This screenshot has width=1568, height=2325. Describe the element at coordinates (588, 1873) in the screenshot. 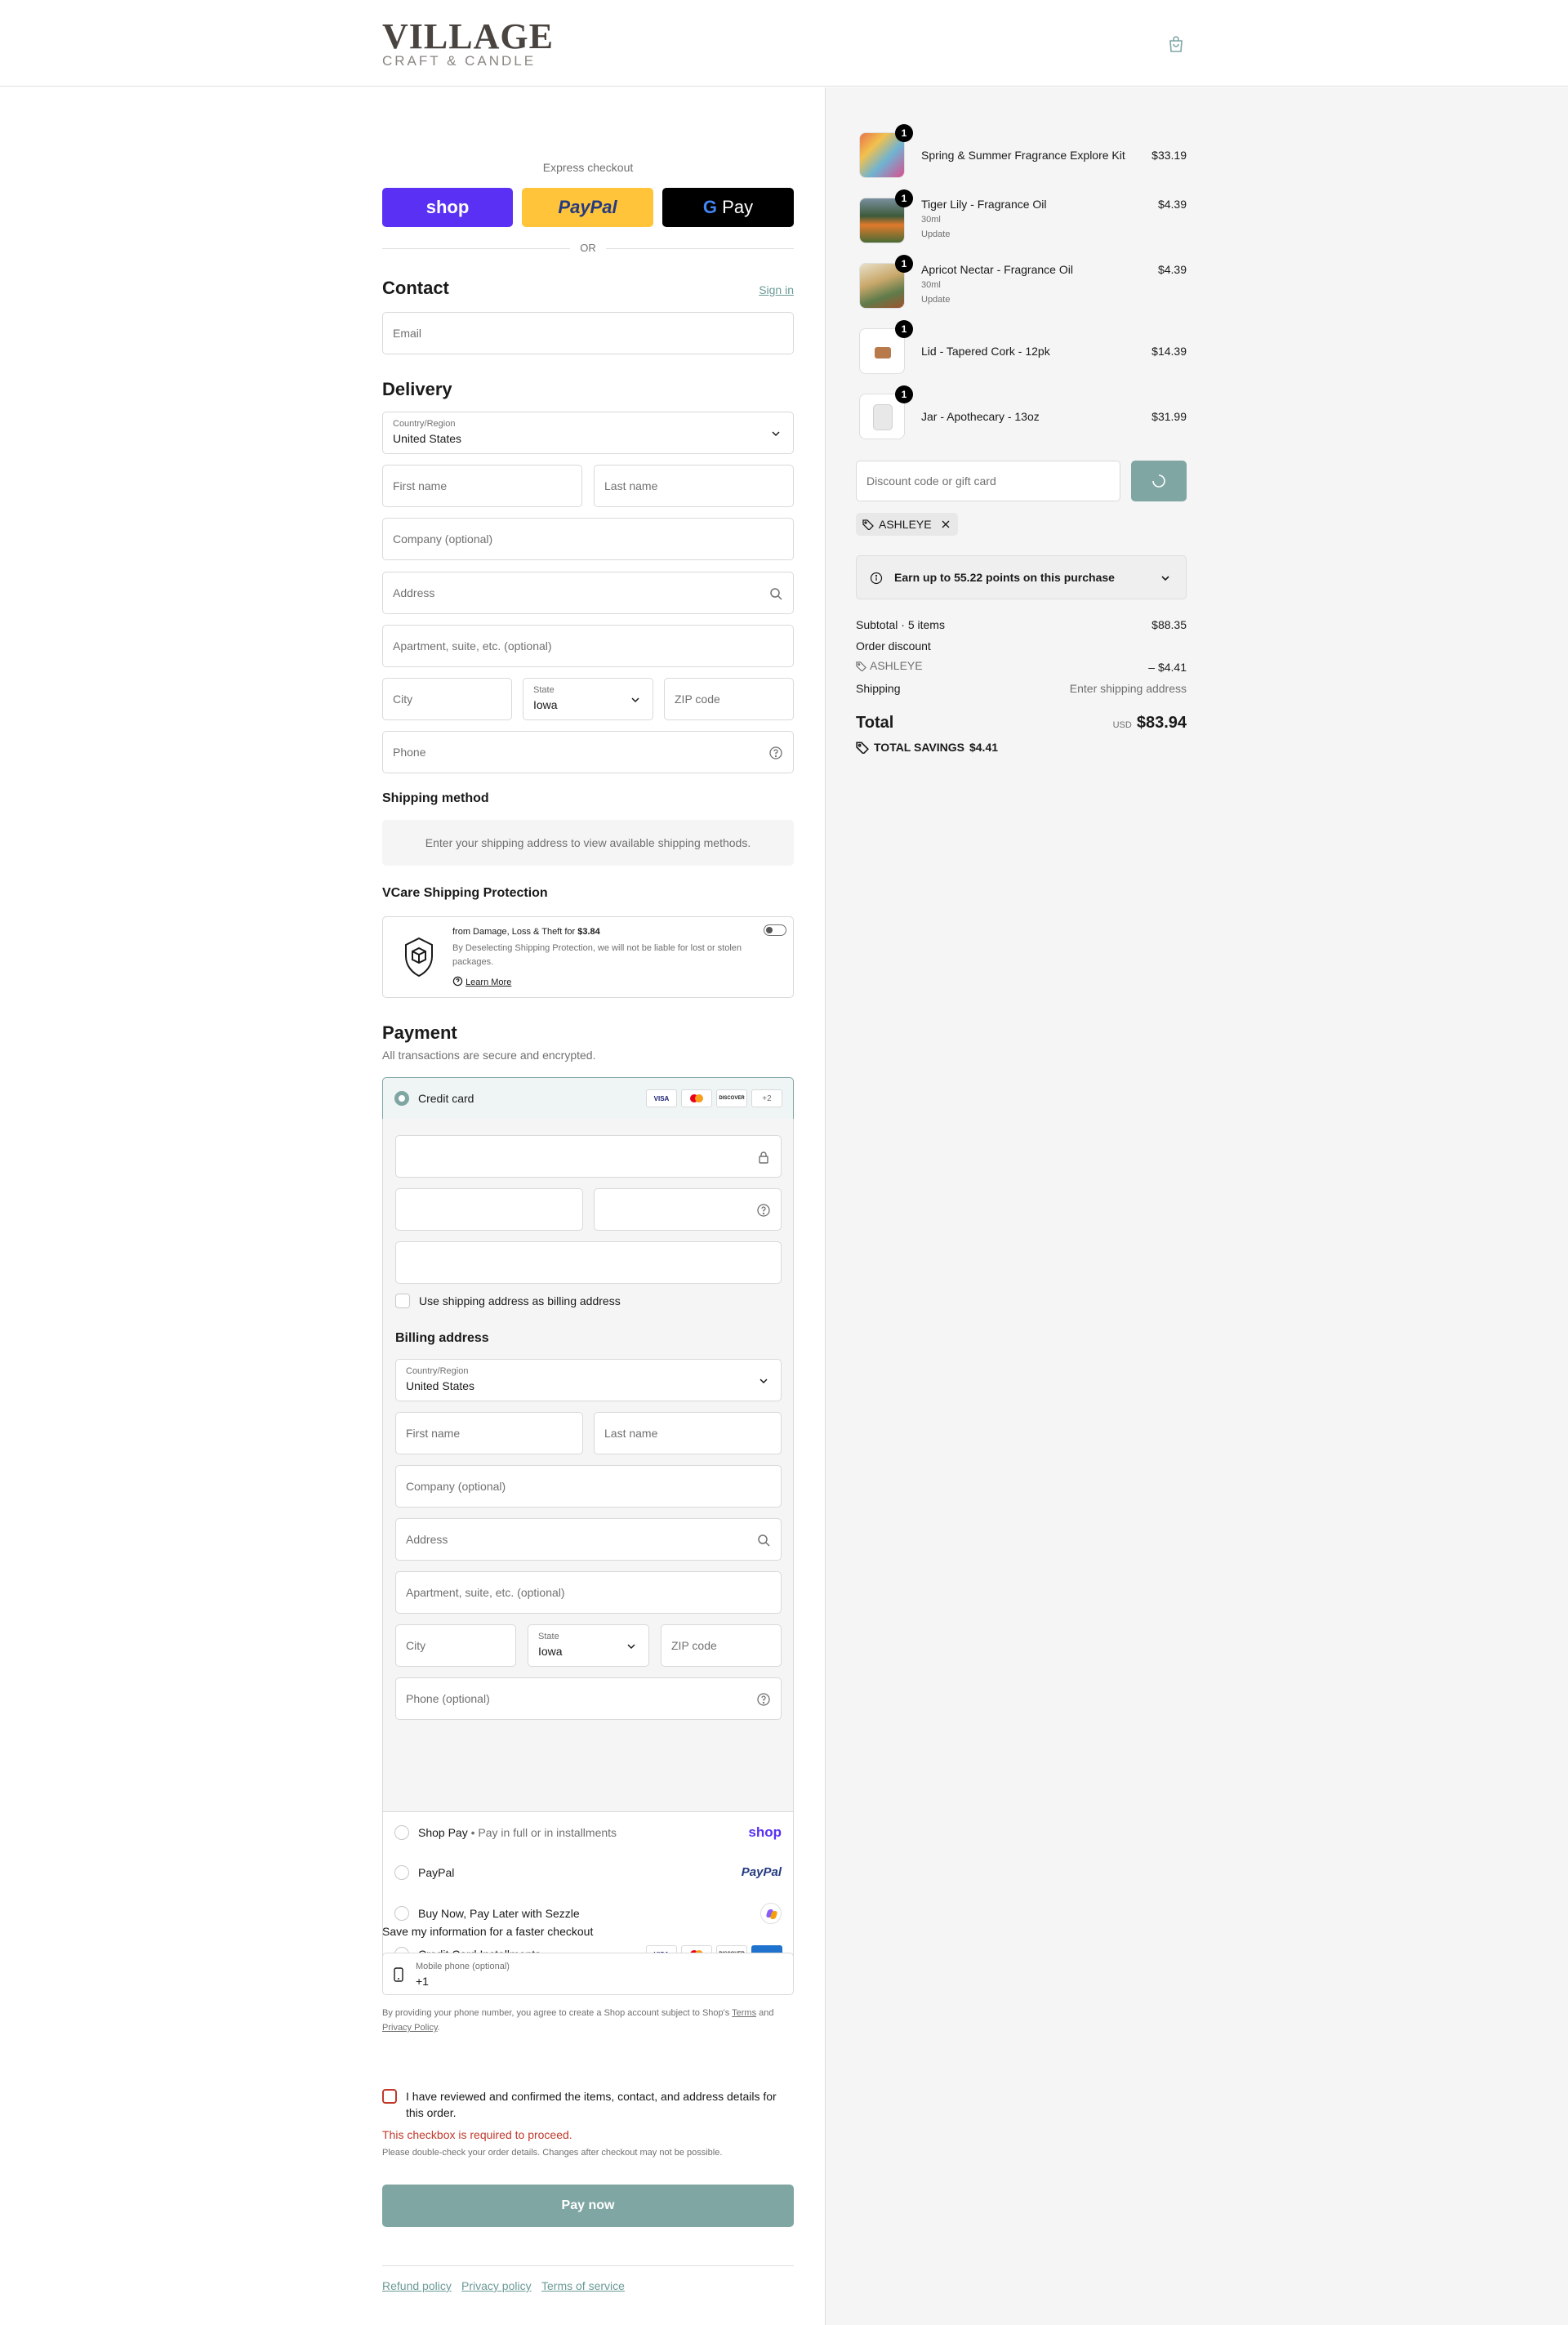

I see `paypal-option: PayPal PayPal` at that location.